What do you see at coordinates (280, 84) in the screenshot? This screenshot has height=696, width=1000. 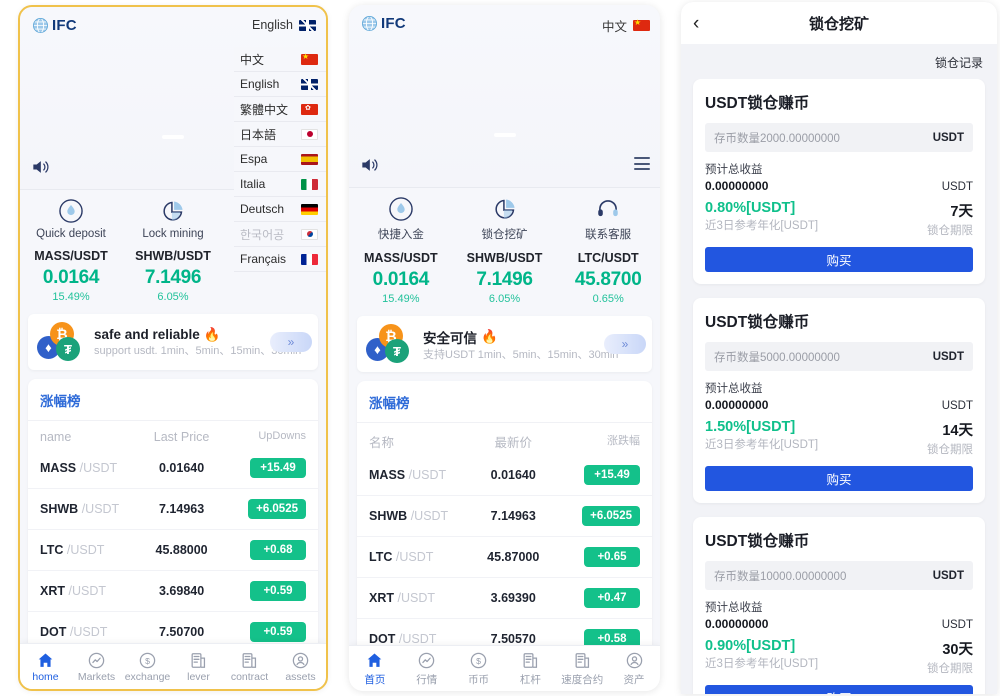 I see `language-option: English` at bounding box center [280, 84].